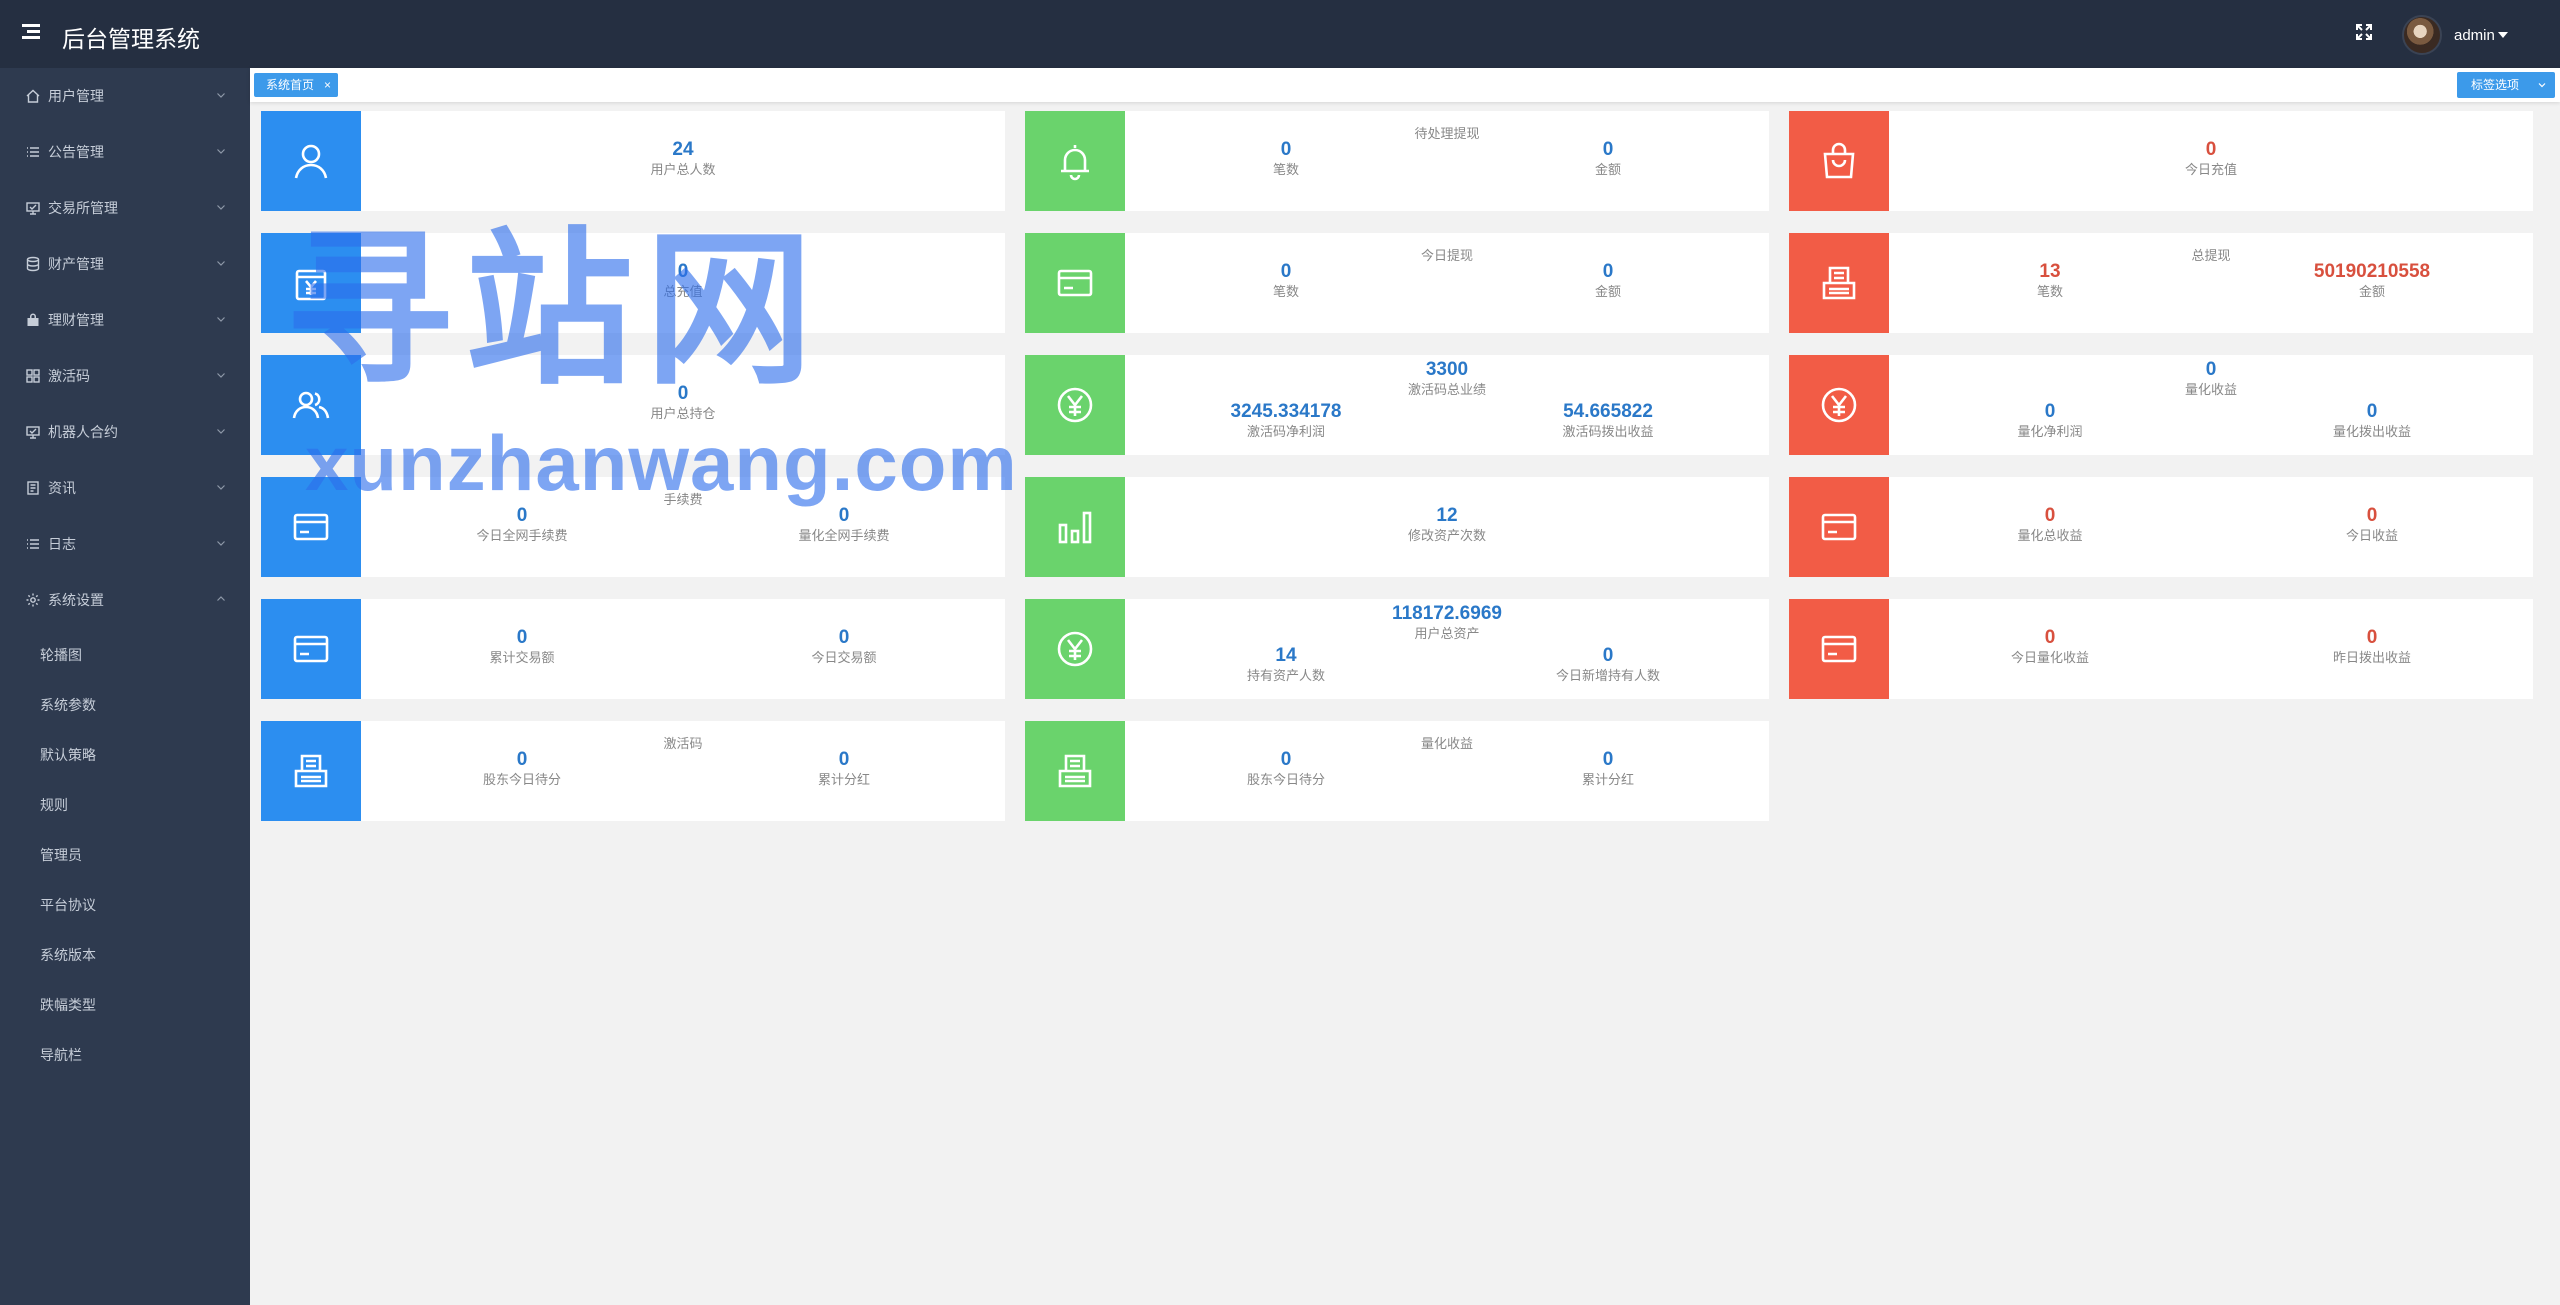  I want to click on sidebar-subitem-navbar: 导航栏, so click(125, 1054).